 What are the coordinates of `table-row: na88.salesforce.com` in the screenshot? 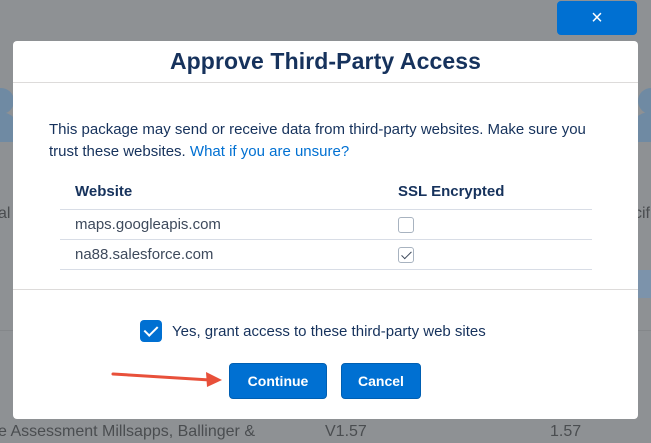 It's located at (326, 254).